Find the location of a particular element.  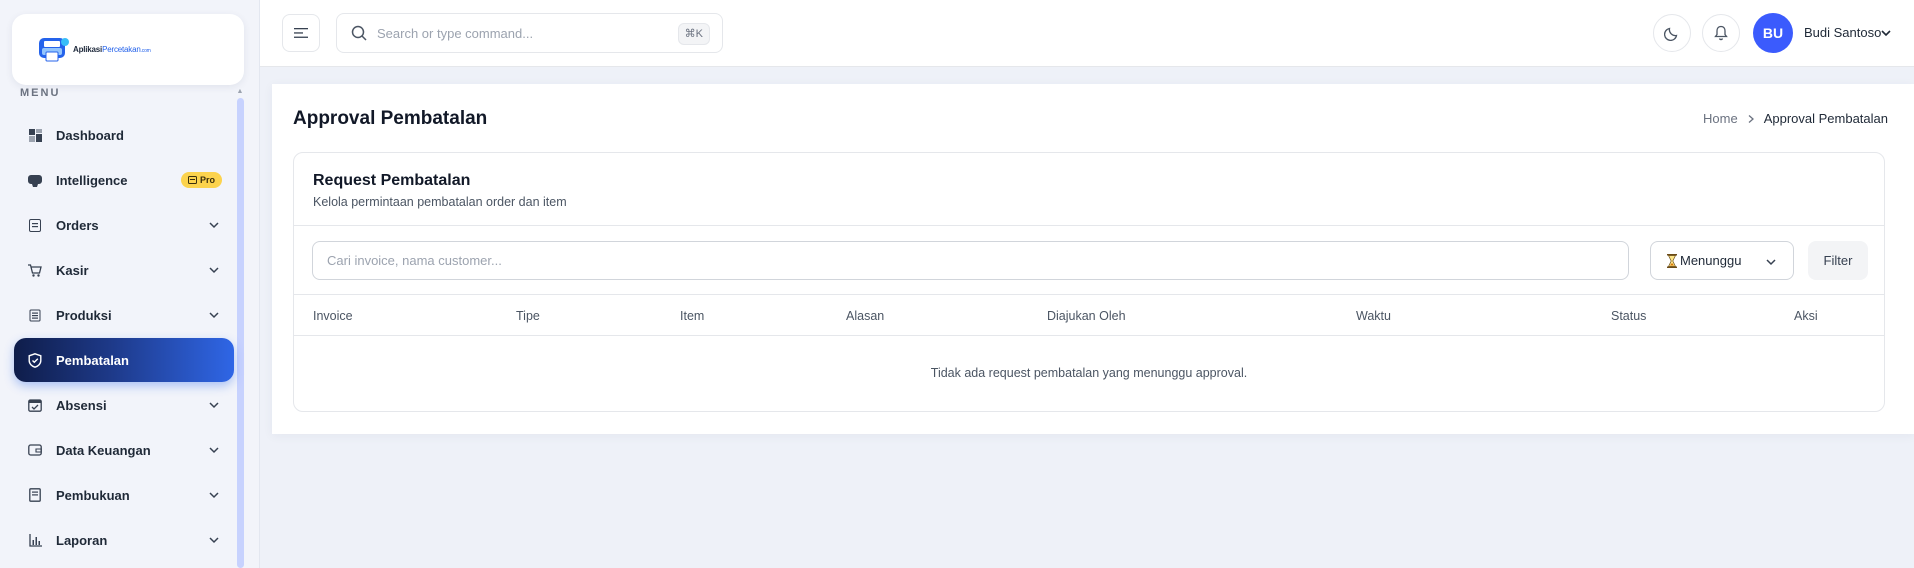

column-header-waktu: Waktu is located at coordinates (1373, 316).